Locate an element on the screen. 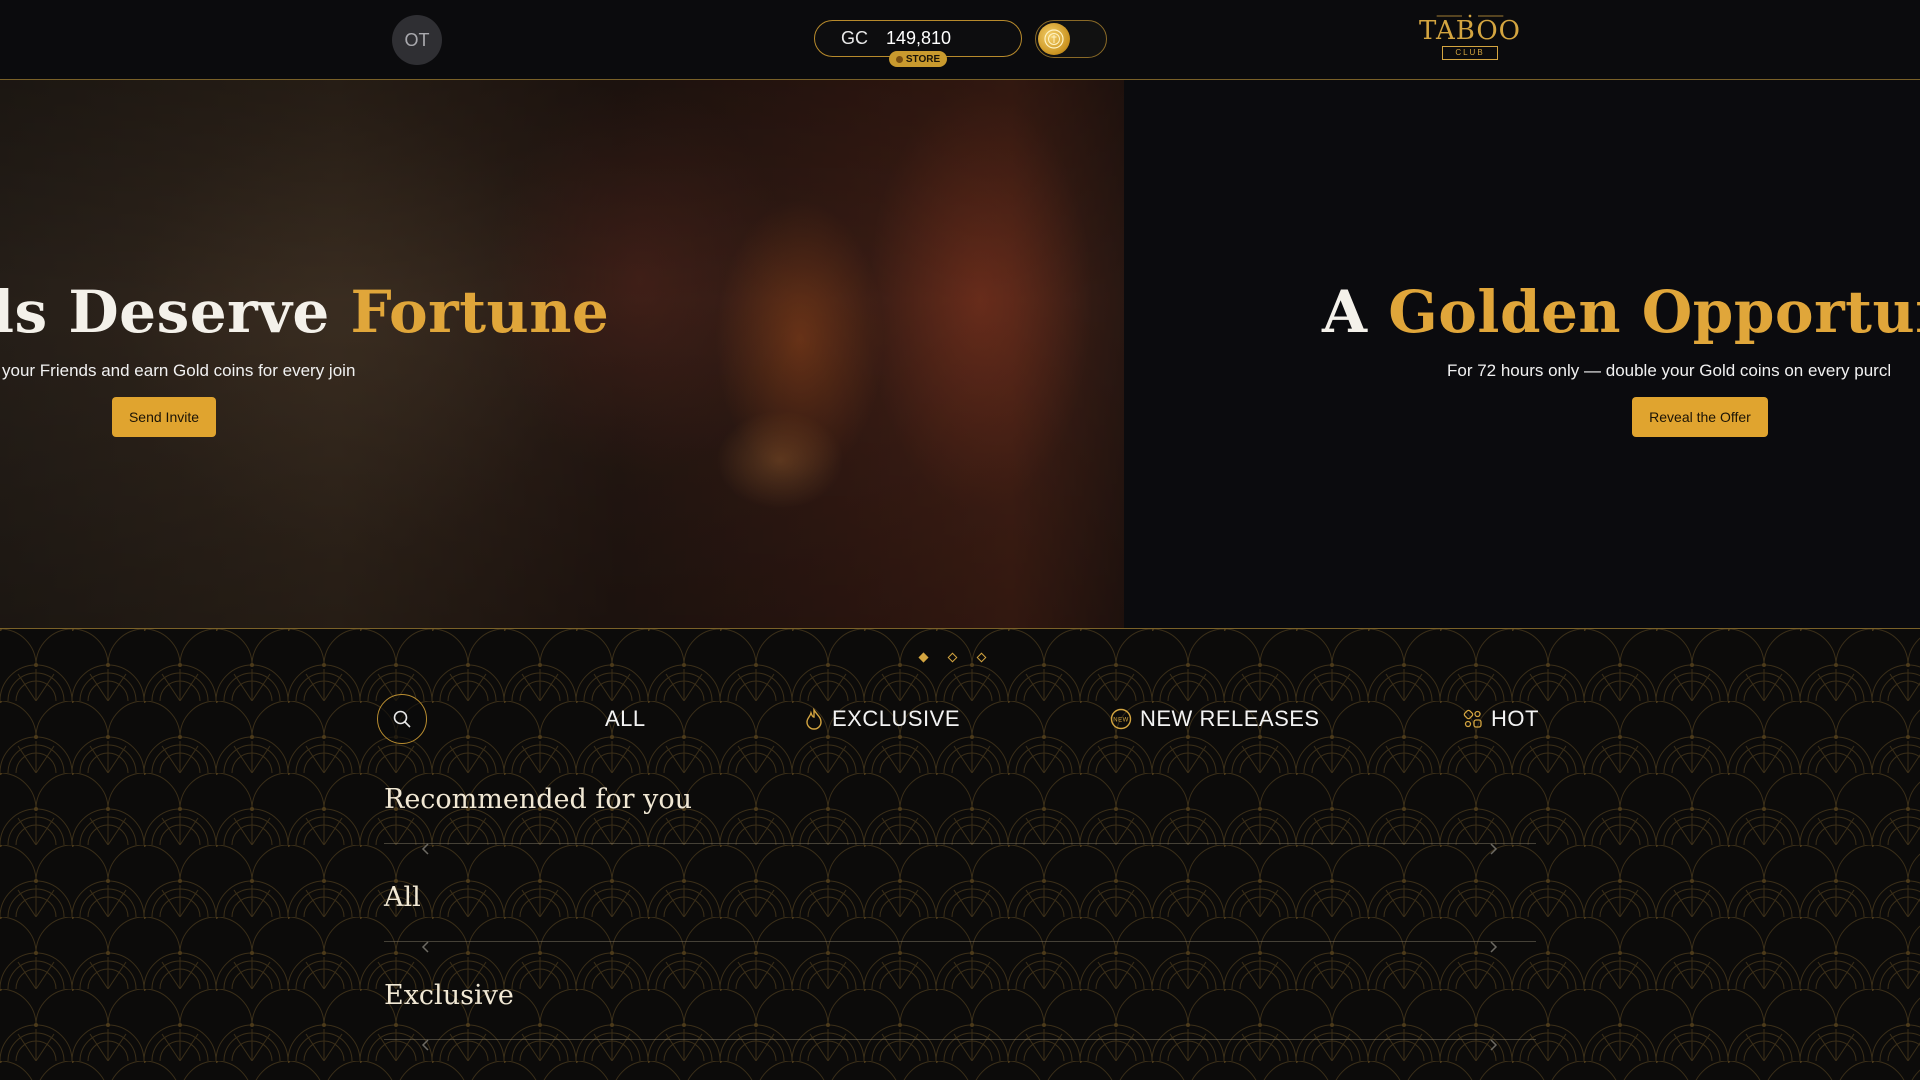 This screenshot has width=1920, height=1080. tab-exclusive: EXCLUSIVE is located at coordinates (882, 719).